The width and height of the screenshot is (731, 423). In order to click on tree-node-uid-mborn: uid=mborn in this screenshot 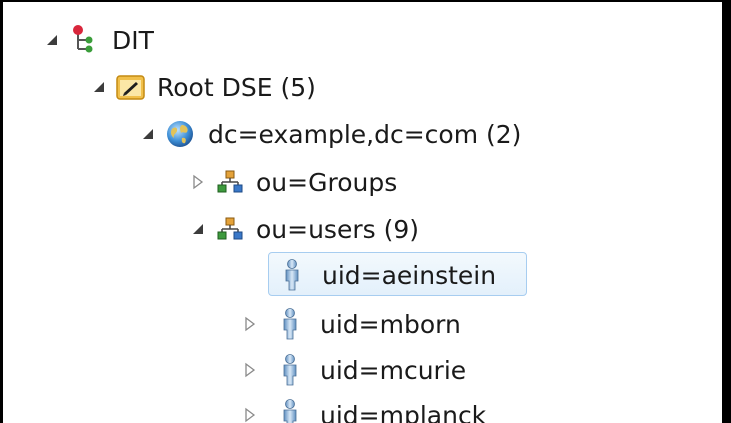, I will do `click(350, 324)`.